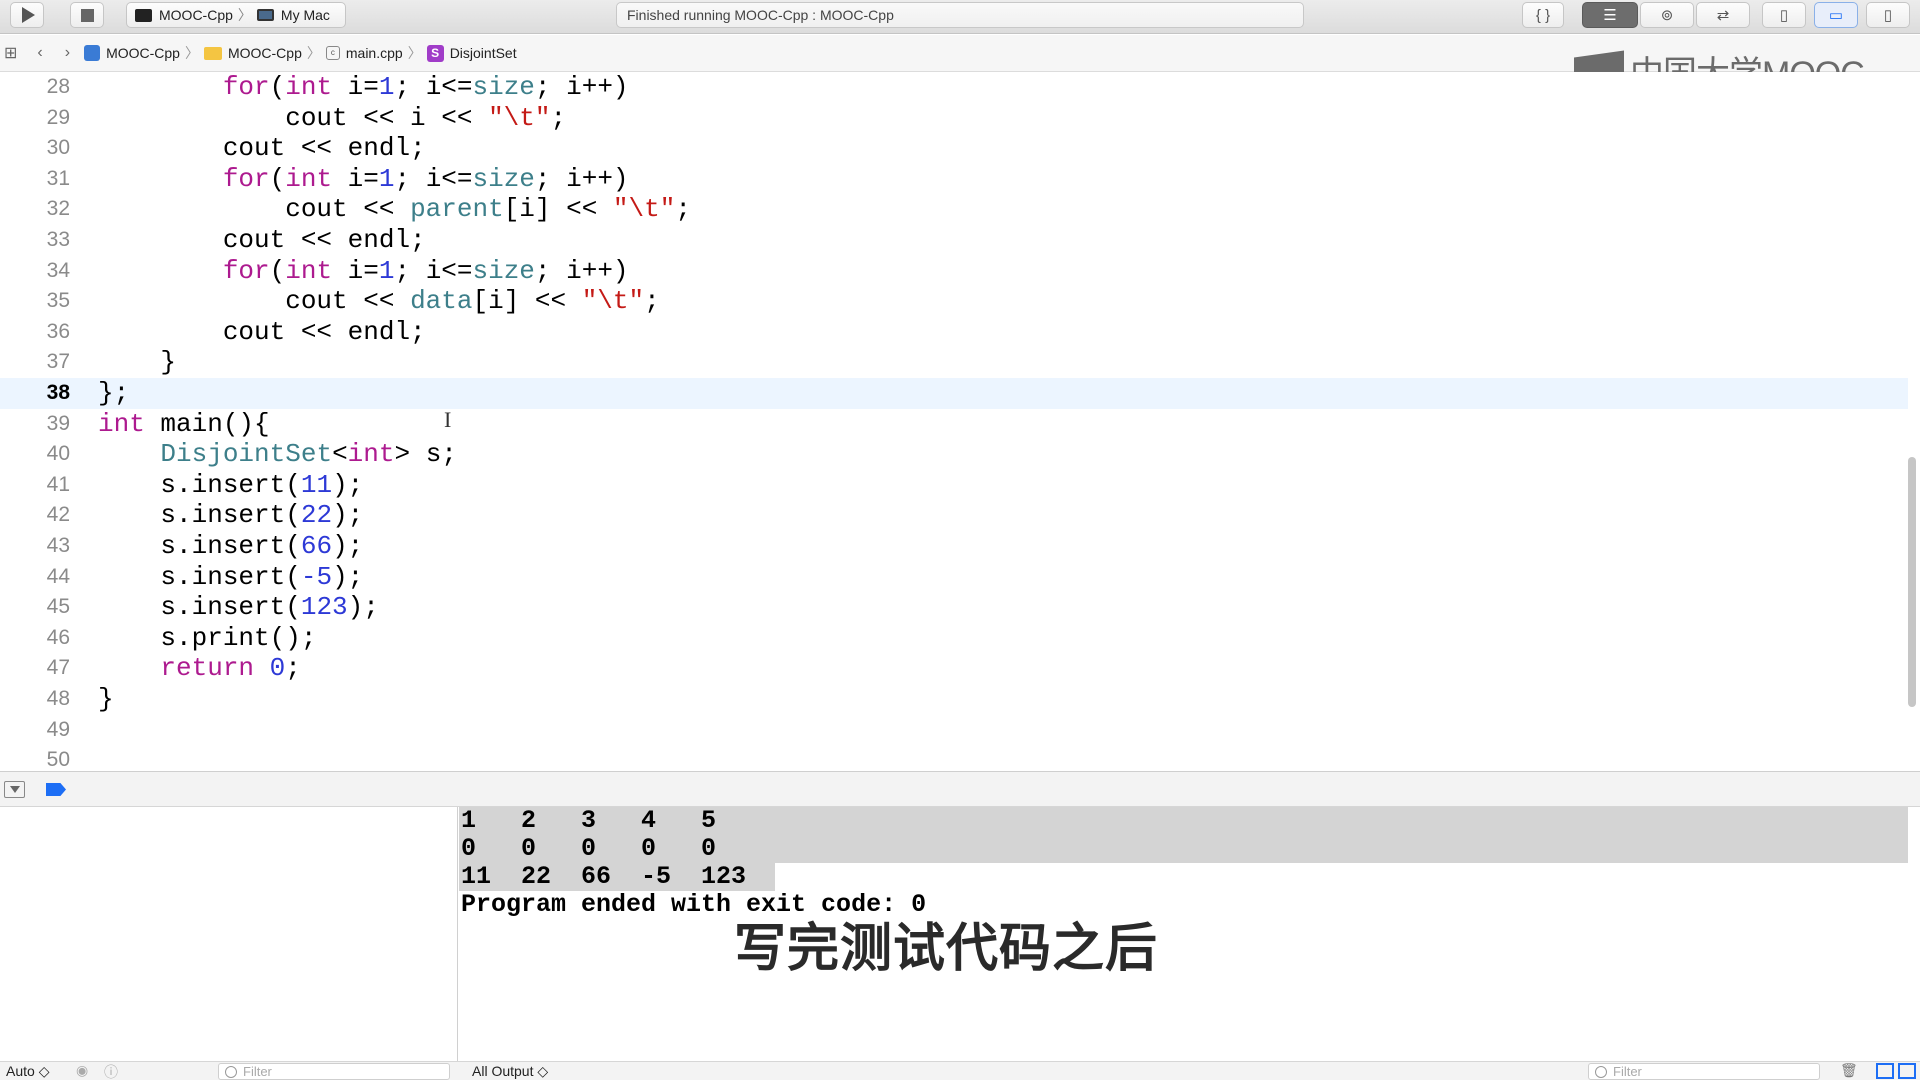 This screenshot has height=1080, width=1920. I want to click on code-line: 32 cout << parent[i] << "\t";, so click(954, 209).